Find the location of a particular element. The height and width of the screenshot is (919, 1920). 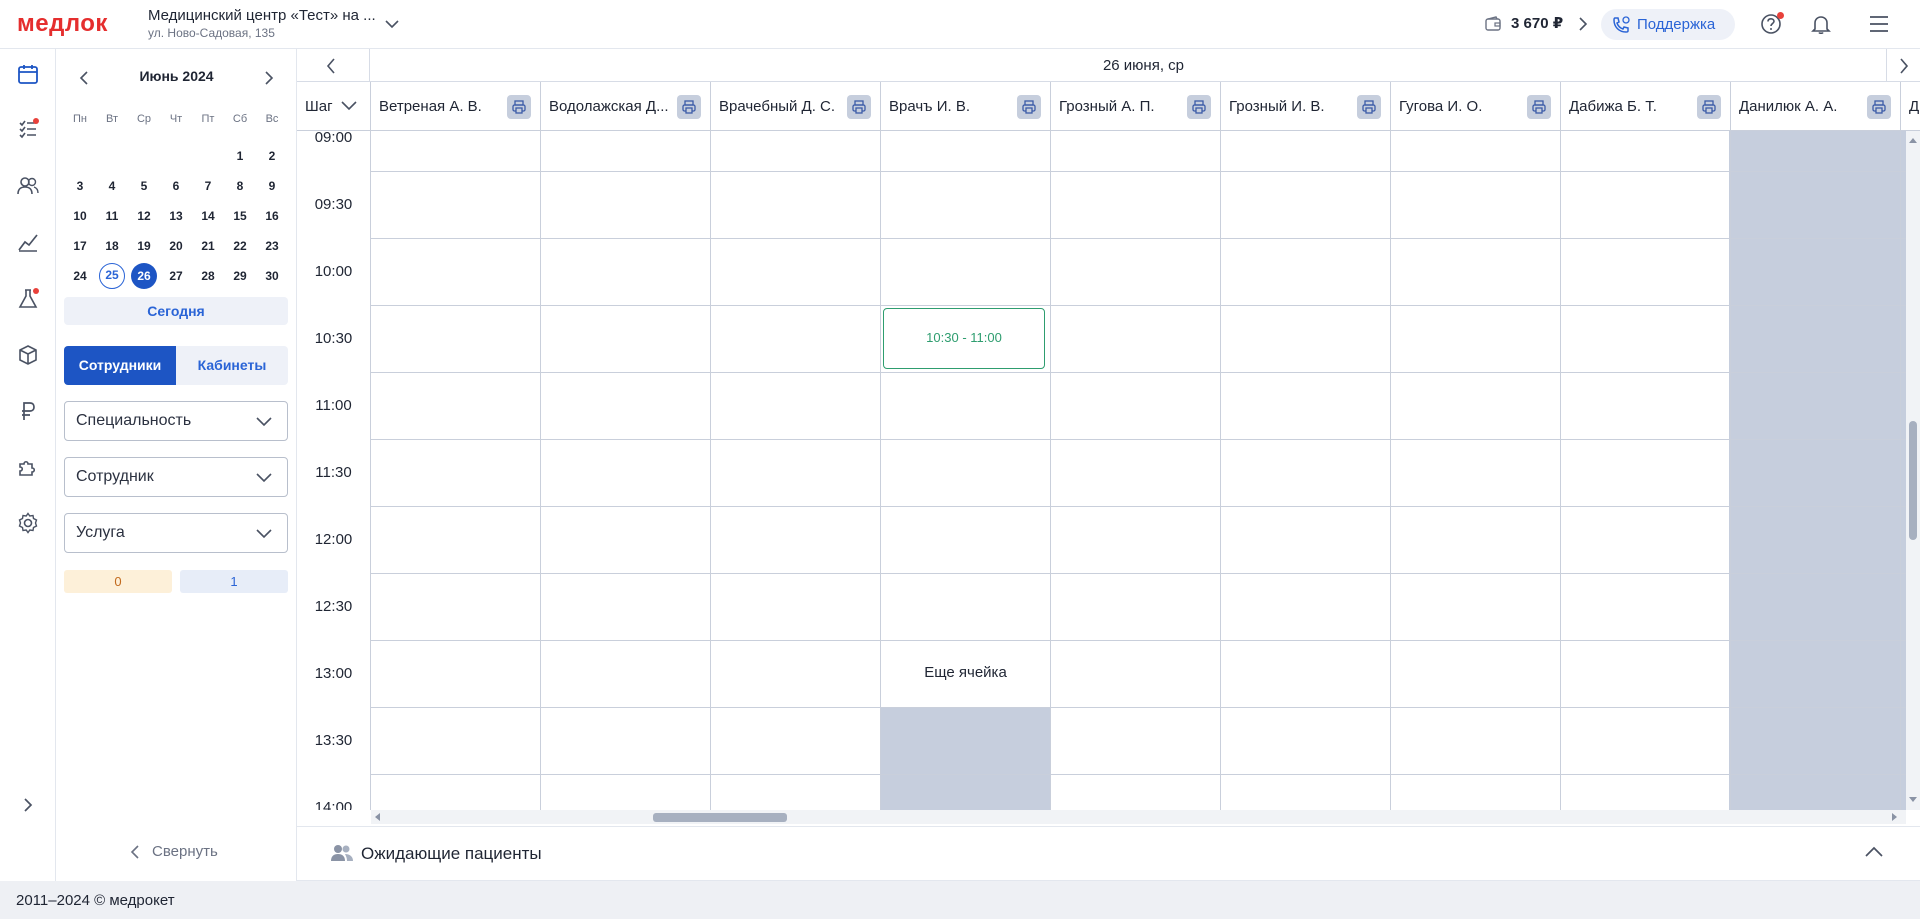

ruble-icon is located at coordinates (28, 411).